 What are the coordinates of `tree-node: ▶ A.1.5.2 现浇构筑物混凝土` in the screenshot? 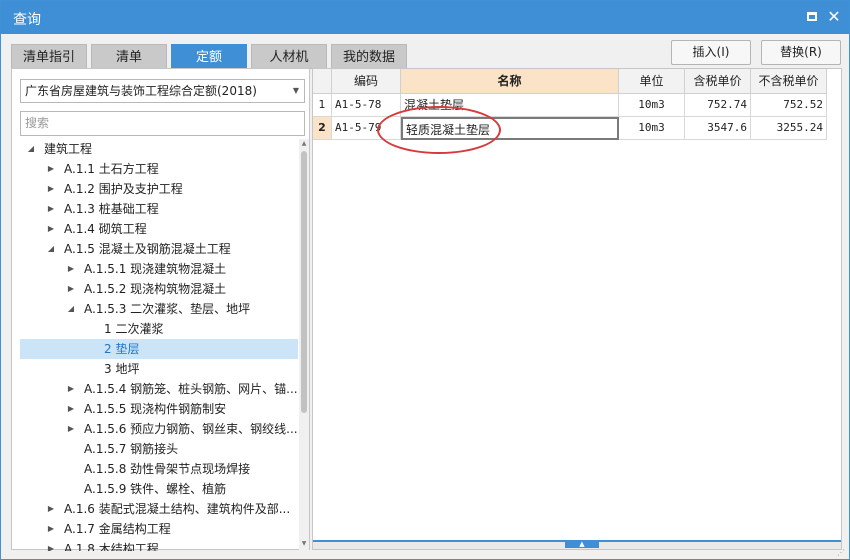 It's located at (159, 289).